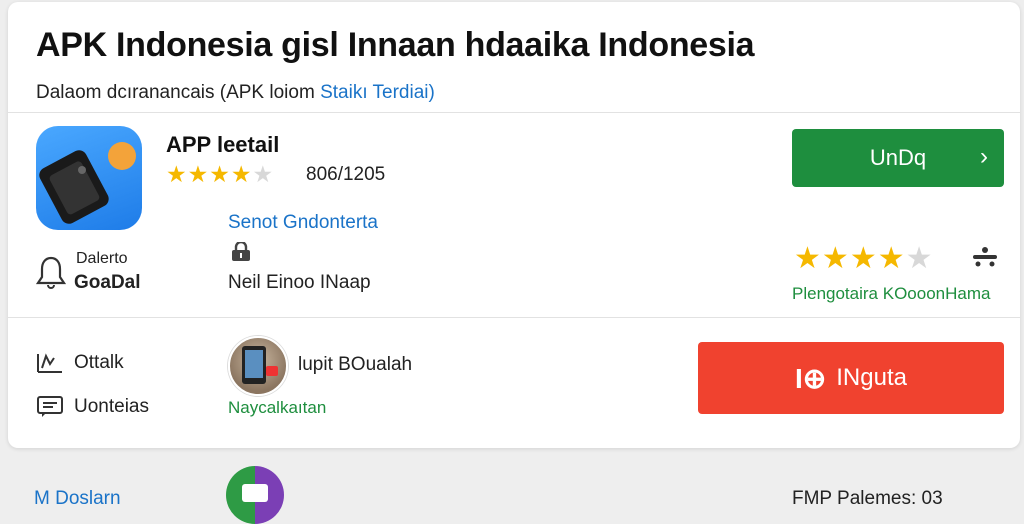 The width and height of the screenshot is (1024, 524). What do you see at coordinates (178, 92) in the screenshot?
I see `subtitle-text: Dalaom dcıranancais (APK loiom` at bounding box center [178, 92].